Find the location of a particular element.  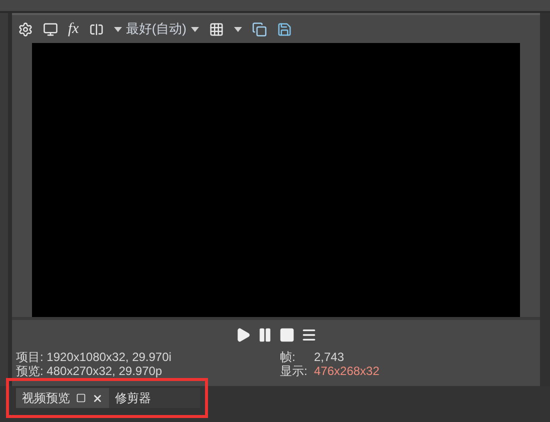

info-text: 预览: 480x270x32, 29.970p is located at coordinates (90, 371).